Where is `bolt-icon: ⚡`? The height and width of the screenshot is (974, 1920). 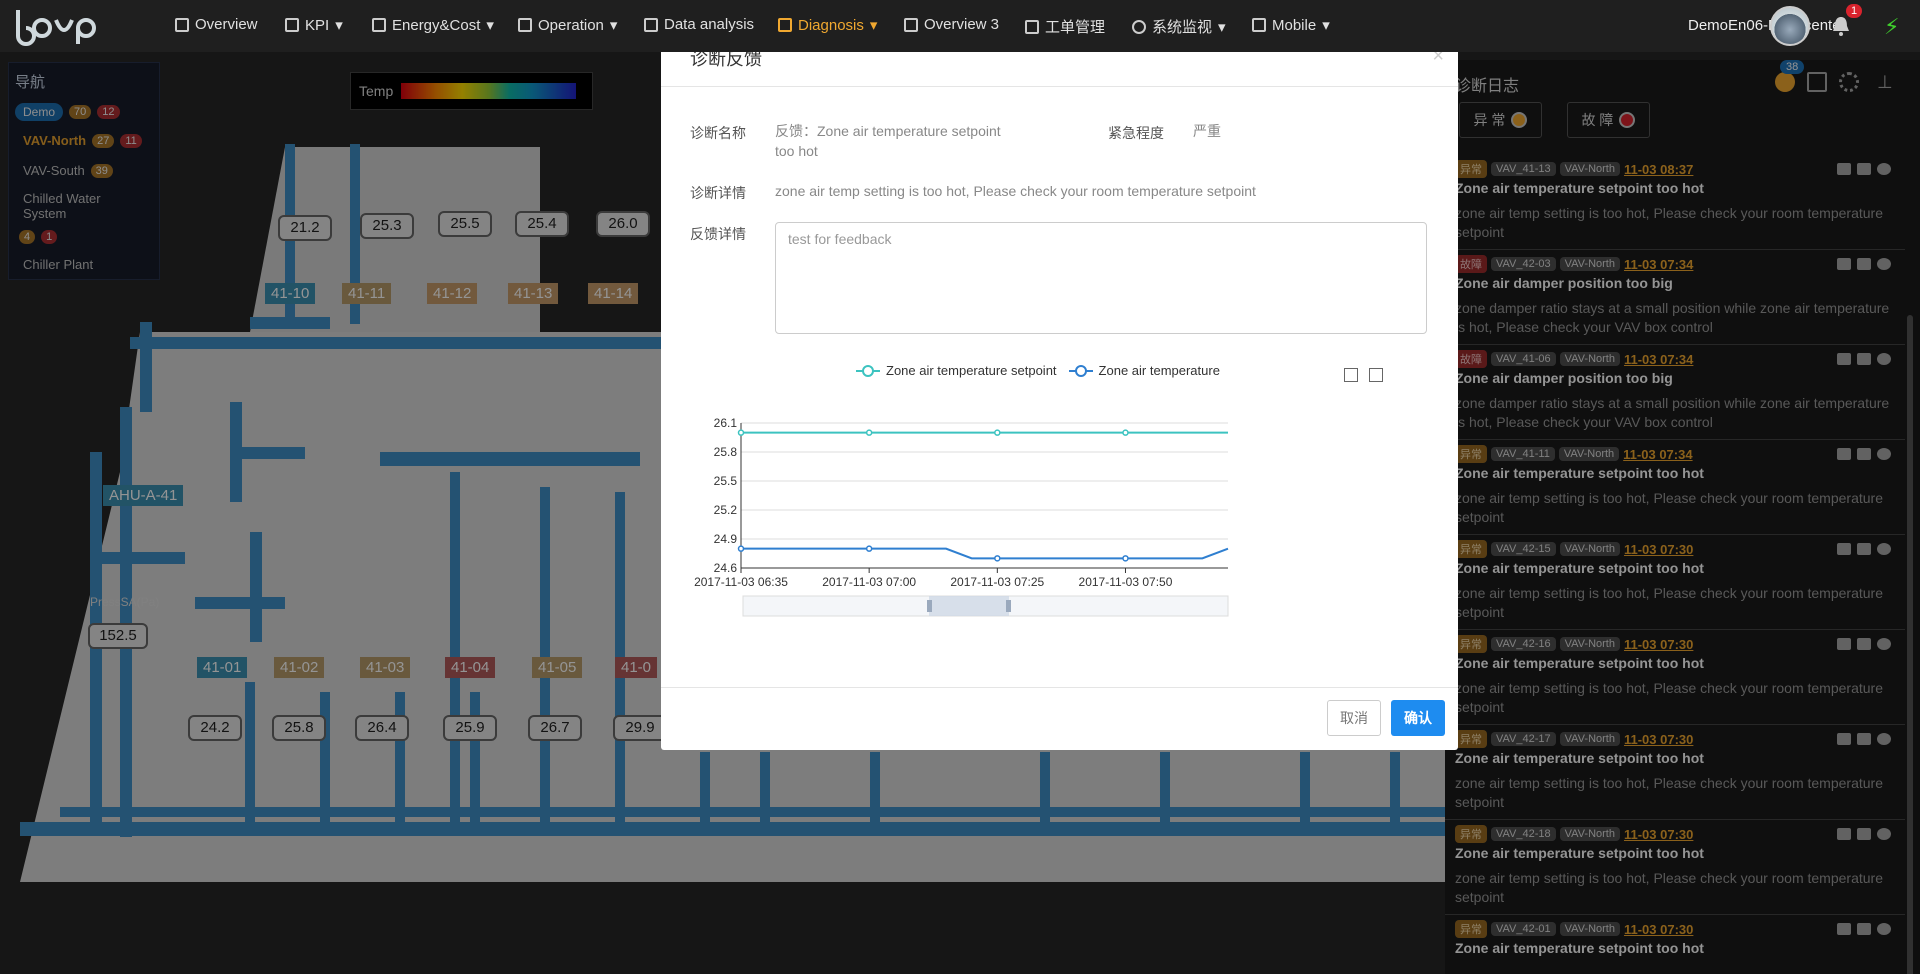 bolt-icon: ⚡ is located at coordinates (1891, 27).